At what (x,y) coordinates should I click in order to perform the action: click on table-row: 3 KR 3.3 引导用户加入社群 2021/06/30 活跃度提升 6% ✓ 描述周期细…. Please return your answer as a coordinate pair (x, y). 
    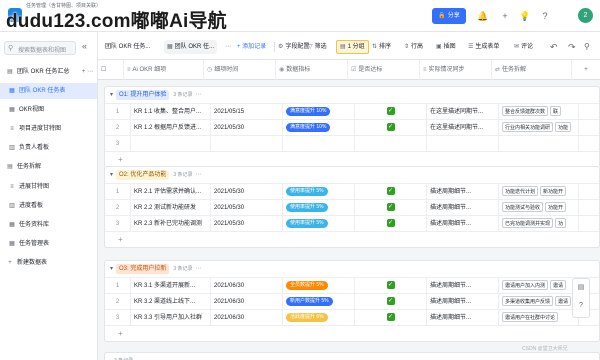
    Looking at the image, I should click on (352, 318).